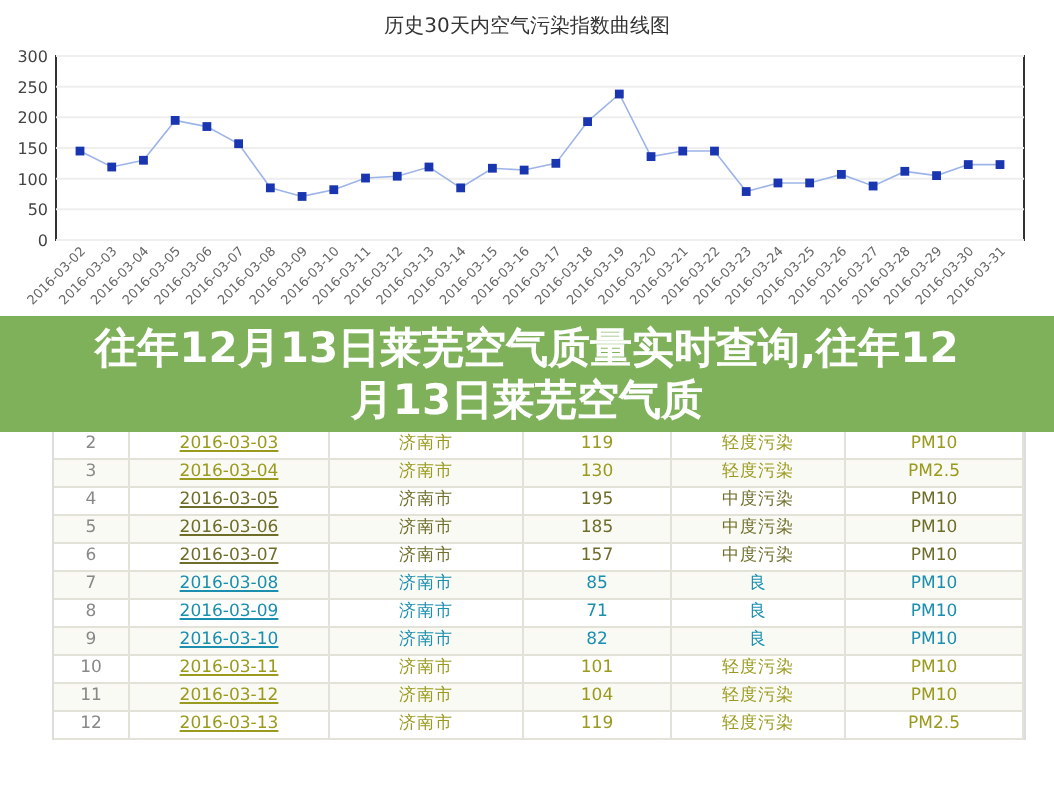  What do you see at coordinates (598, 529) in the screenshot?
I see `aqi-cell: 185` at bounding box center [598, 529].